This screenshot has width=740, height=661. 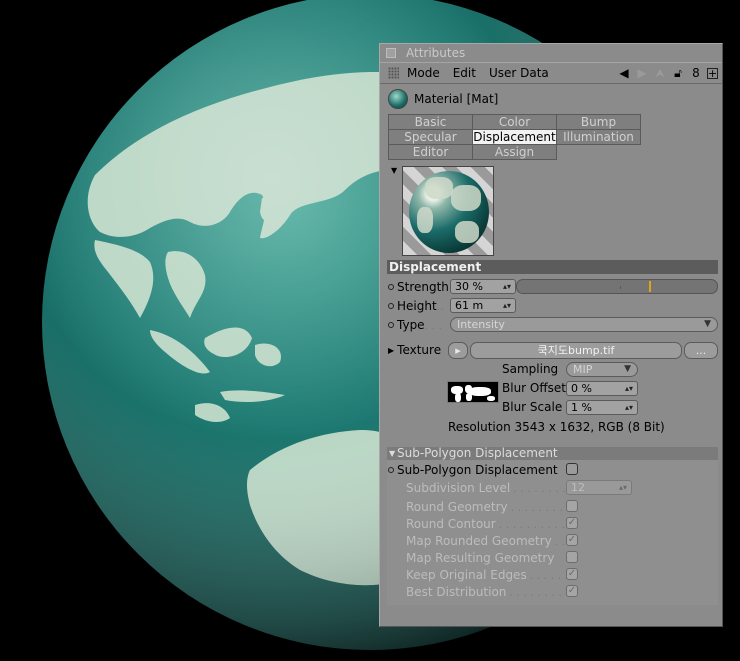 I want to click on blur-scale-label: Blur Scale, so click(x=532, y=407).